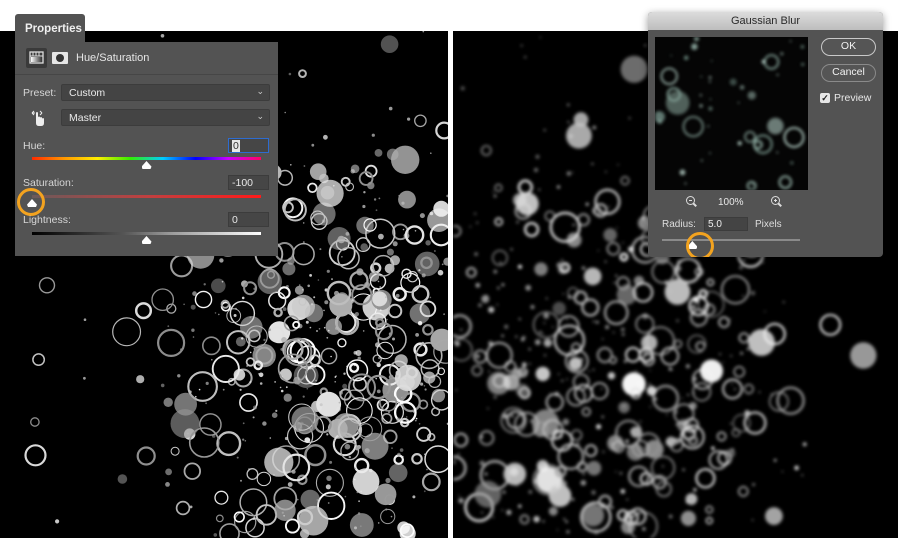  I want to click on saturation-value: -100, so click(243, 183).